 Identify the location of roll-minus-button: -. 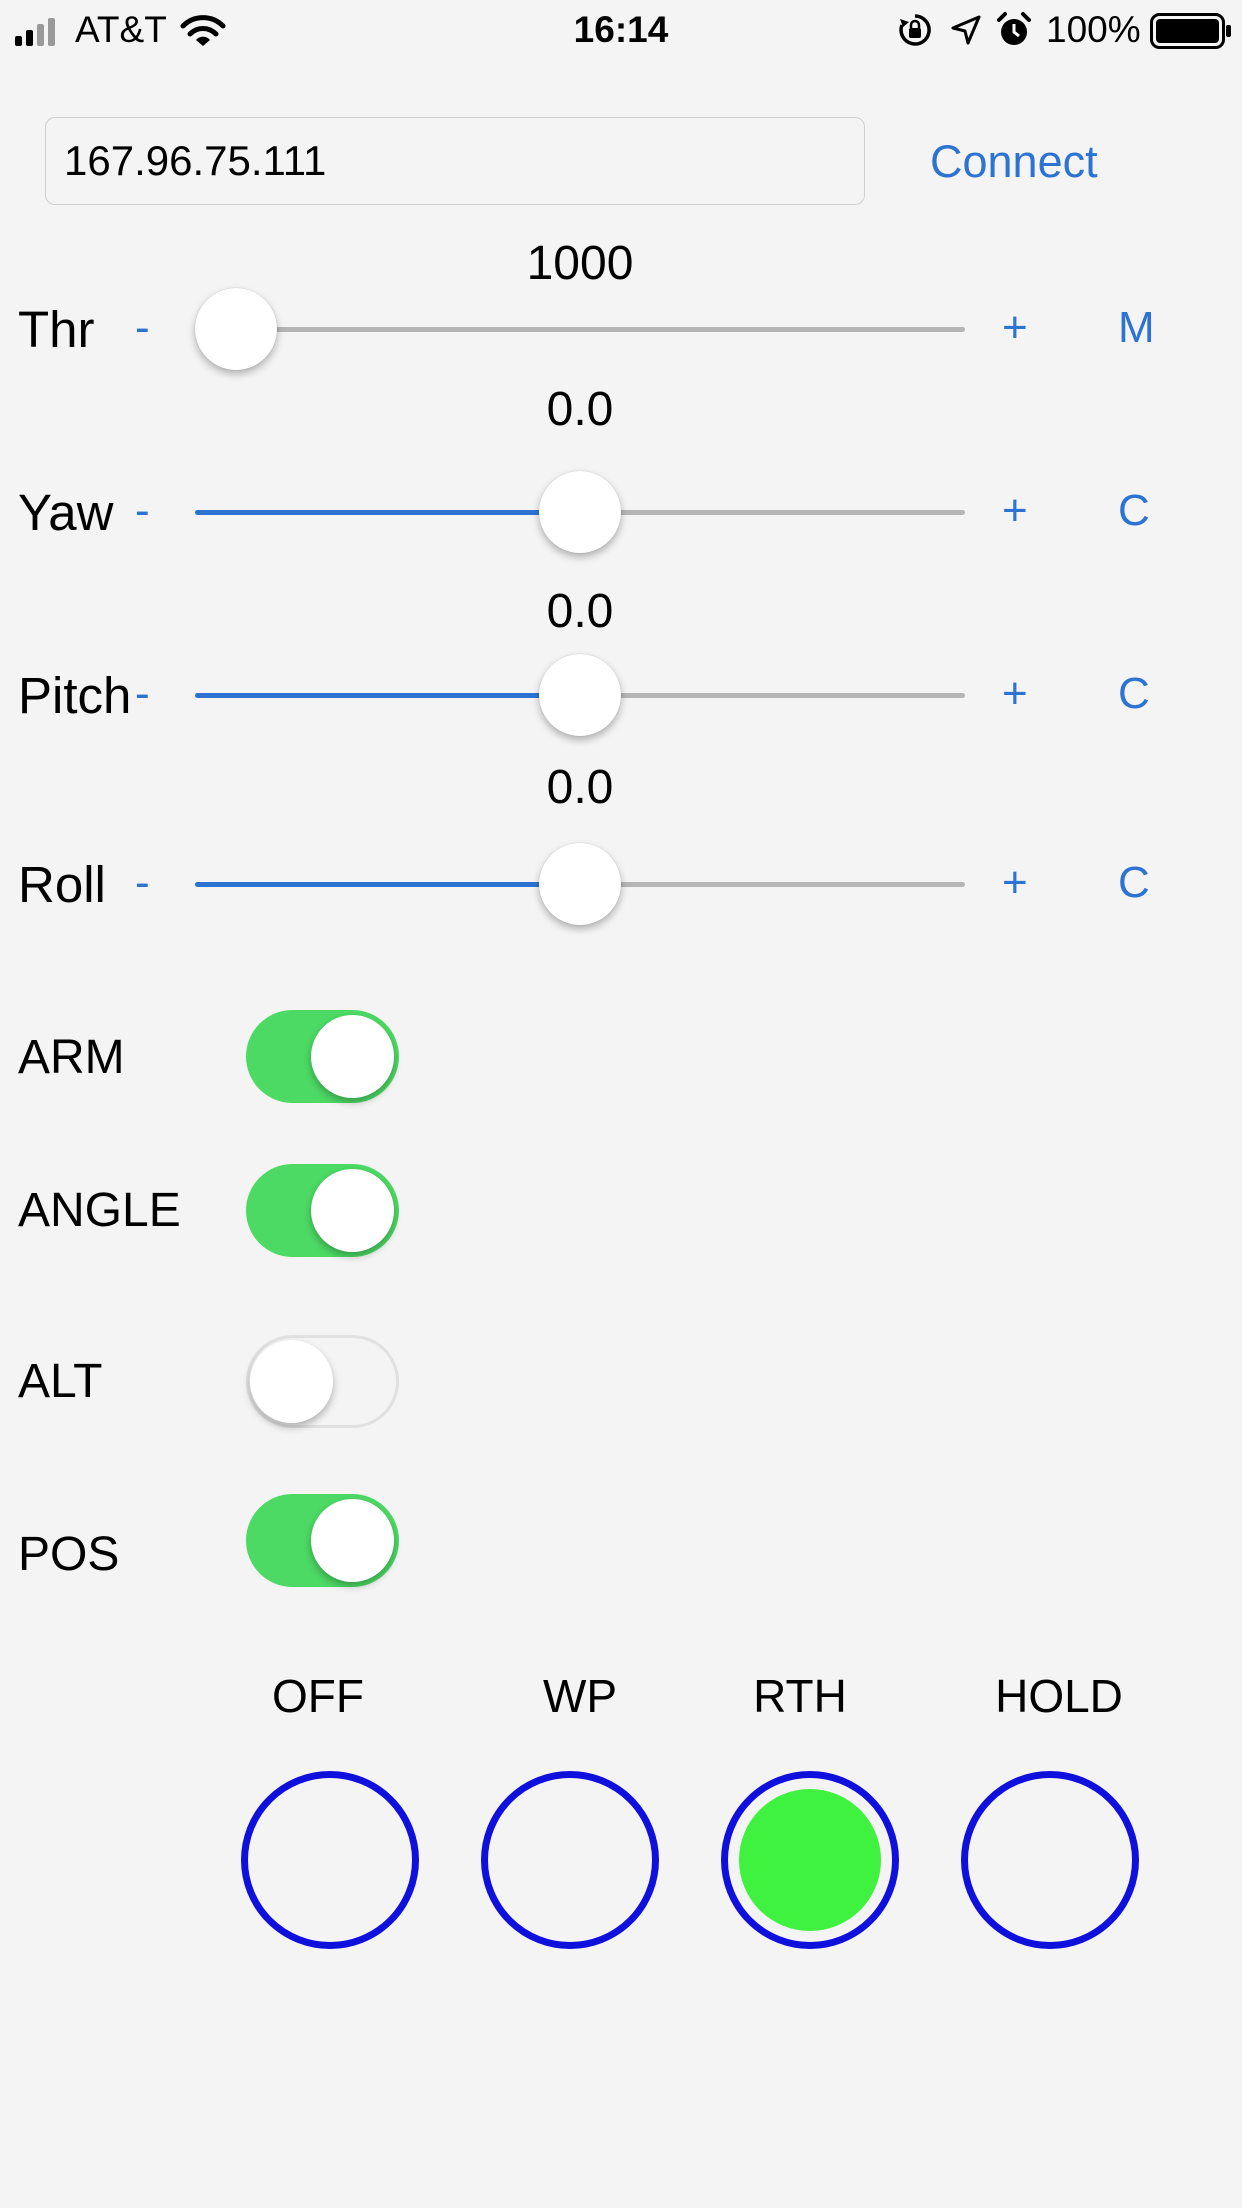
(142, 883).